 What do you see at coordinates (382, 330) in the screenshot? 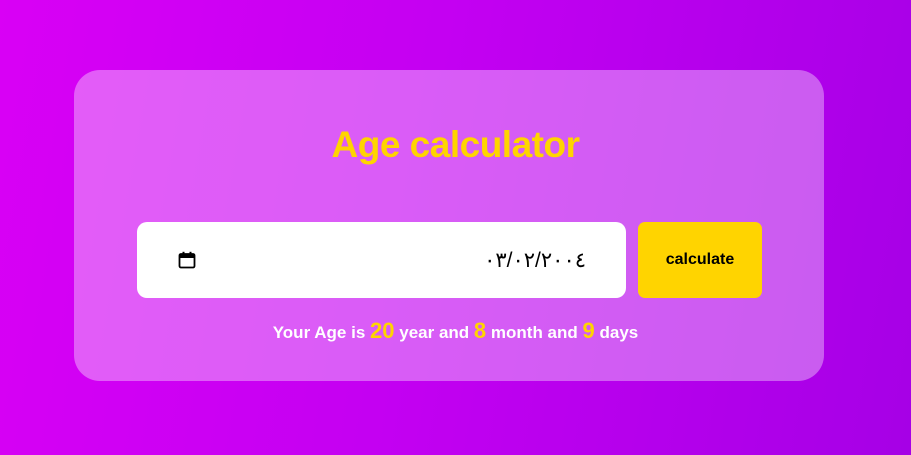
I see `result-years: 20` at bounding box center [382, 330].